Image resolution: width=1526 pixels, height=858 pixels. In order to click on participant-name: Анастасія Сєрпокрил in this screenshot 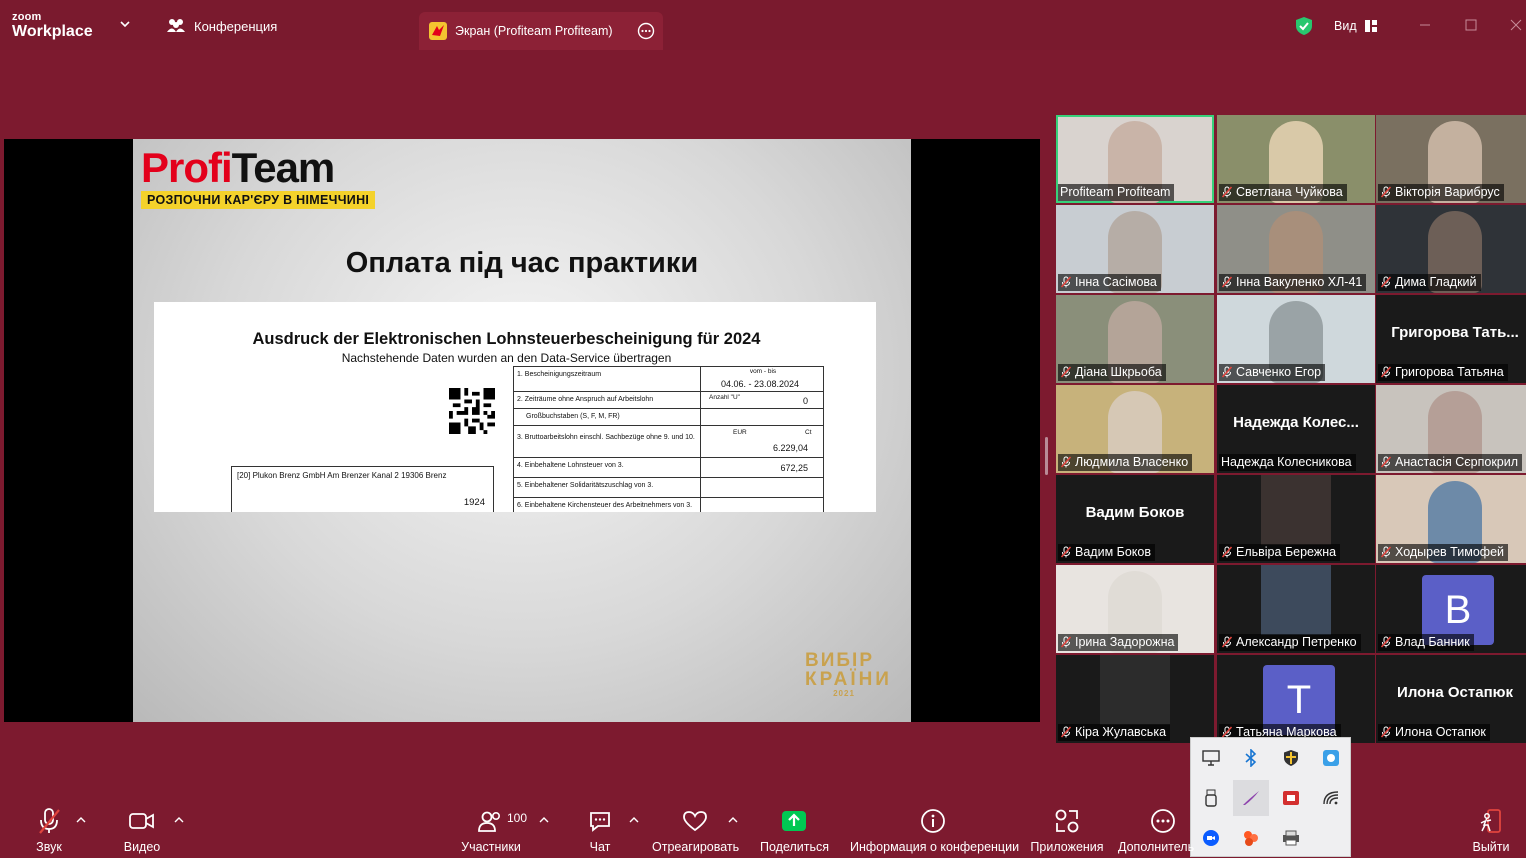, I will do `click(1457, 462)`.